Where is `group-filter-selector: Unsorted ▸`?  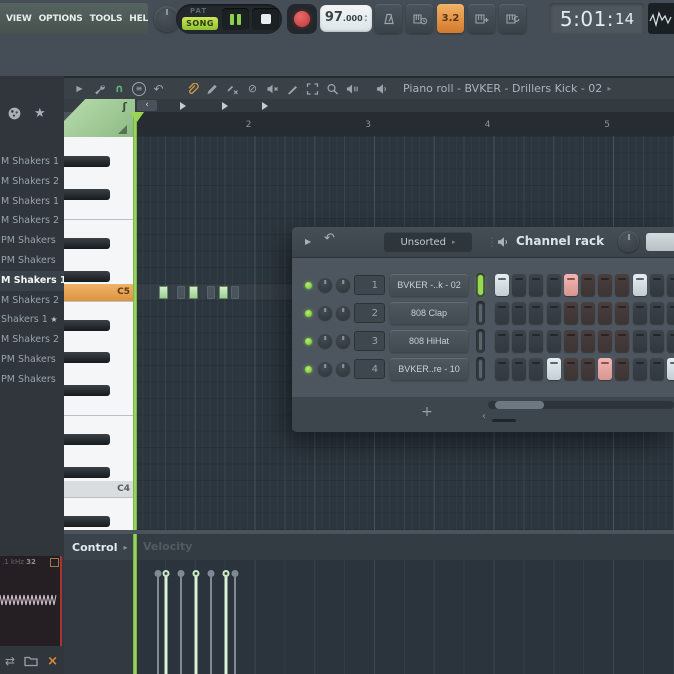 group-filter-selector: Unsorted ▸ is located at coordinates (428, 242).